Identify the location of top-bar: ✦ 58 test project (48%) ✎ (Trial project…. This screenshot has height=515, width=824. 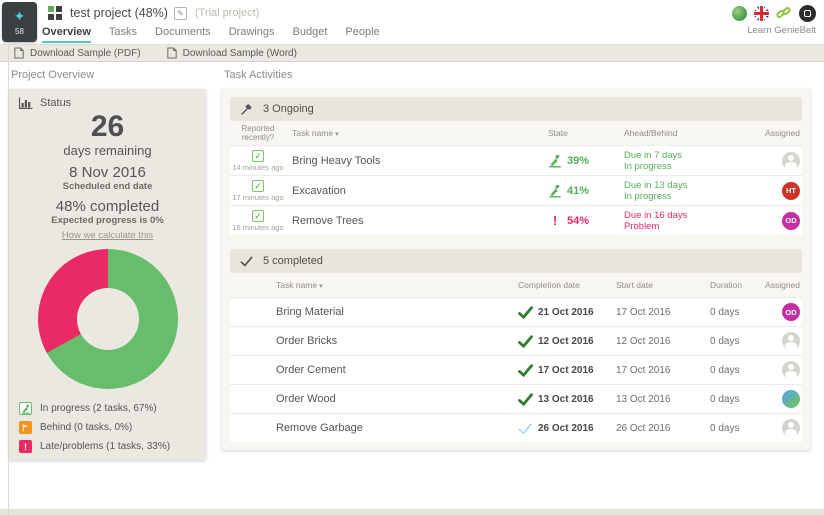
(412, 22).